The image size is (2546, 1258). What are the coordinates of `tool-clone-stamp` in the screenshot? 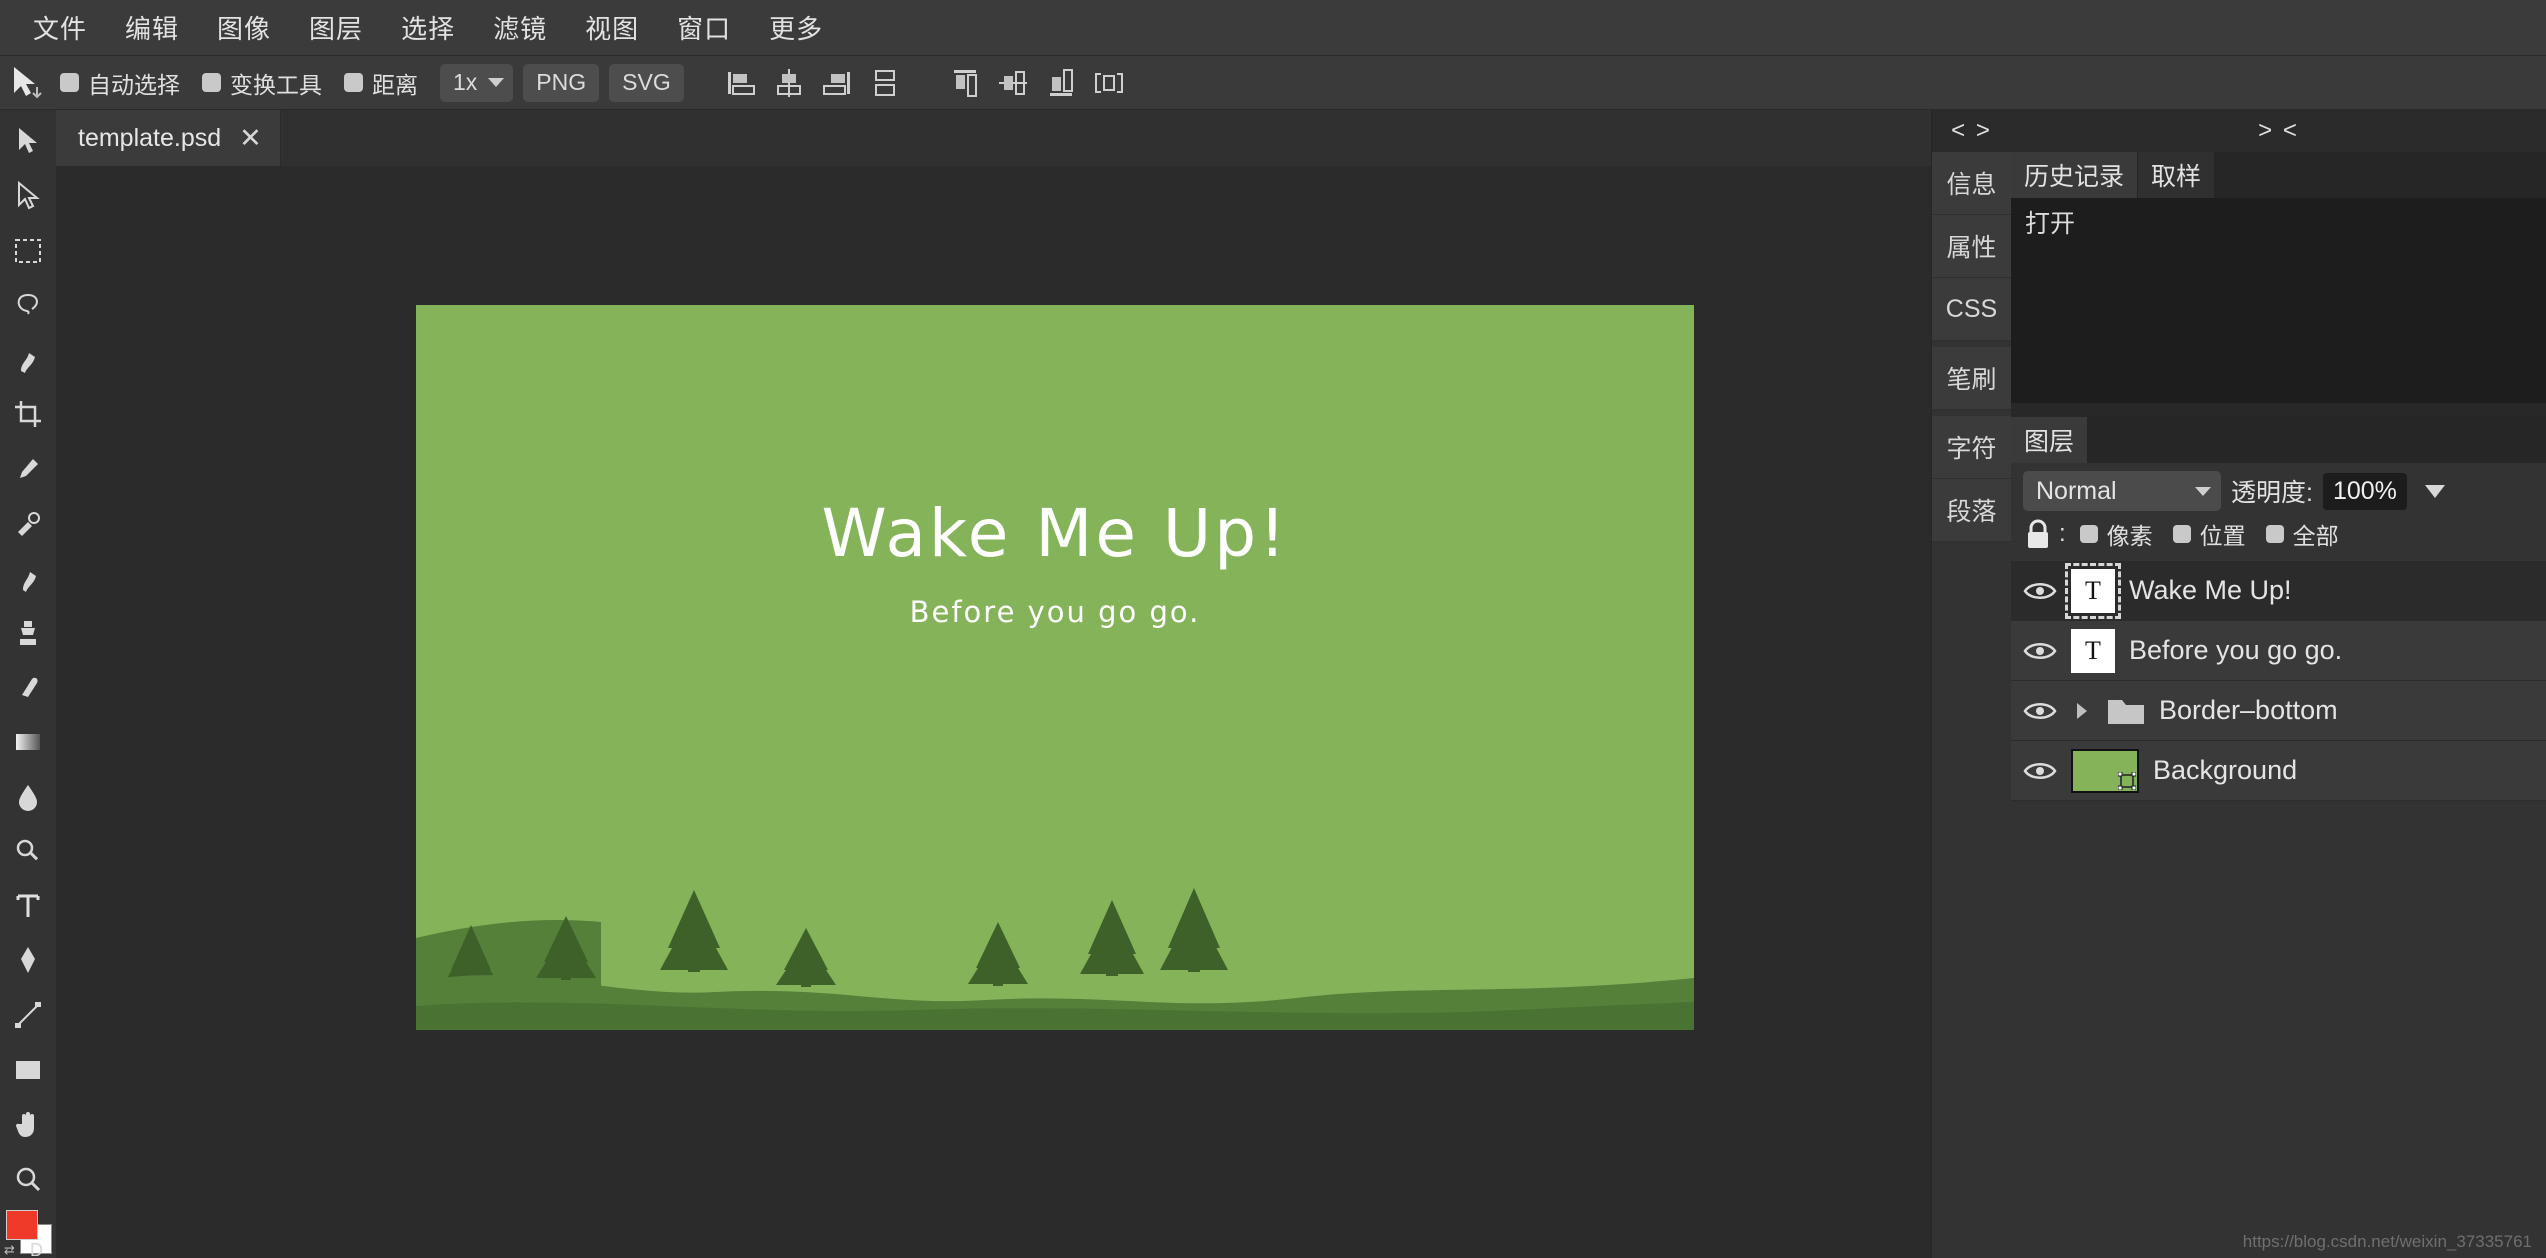 It's located at (28, 632).